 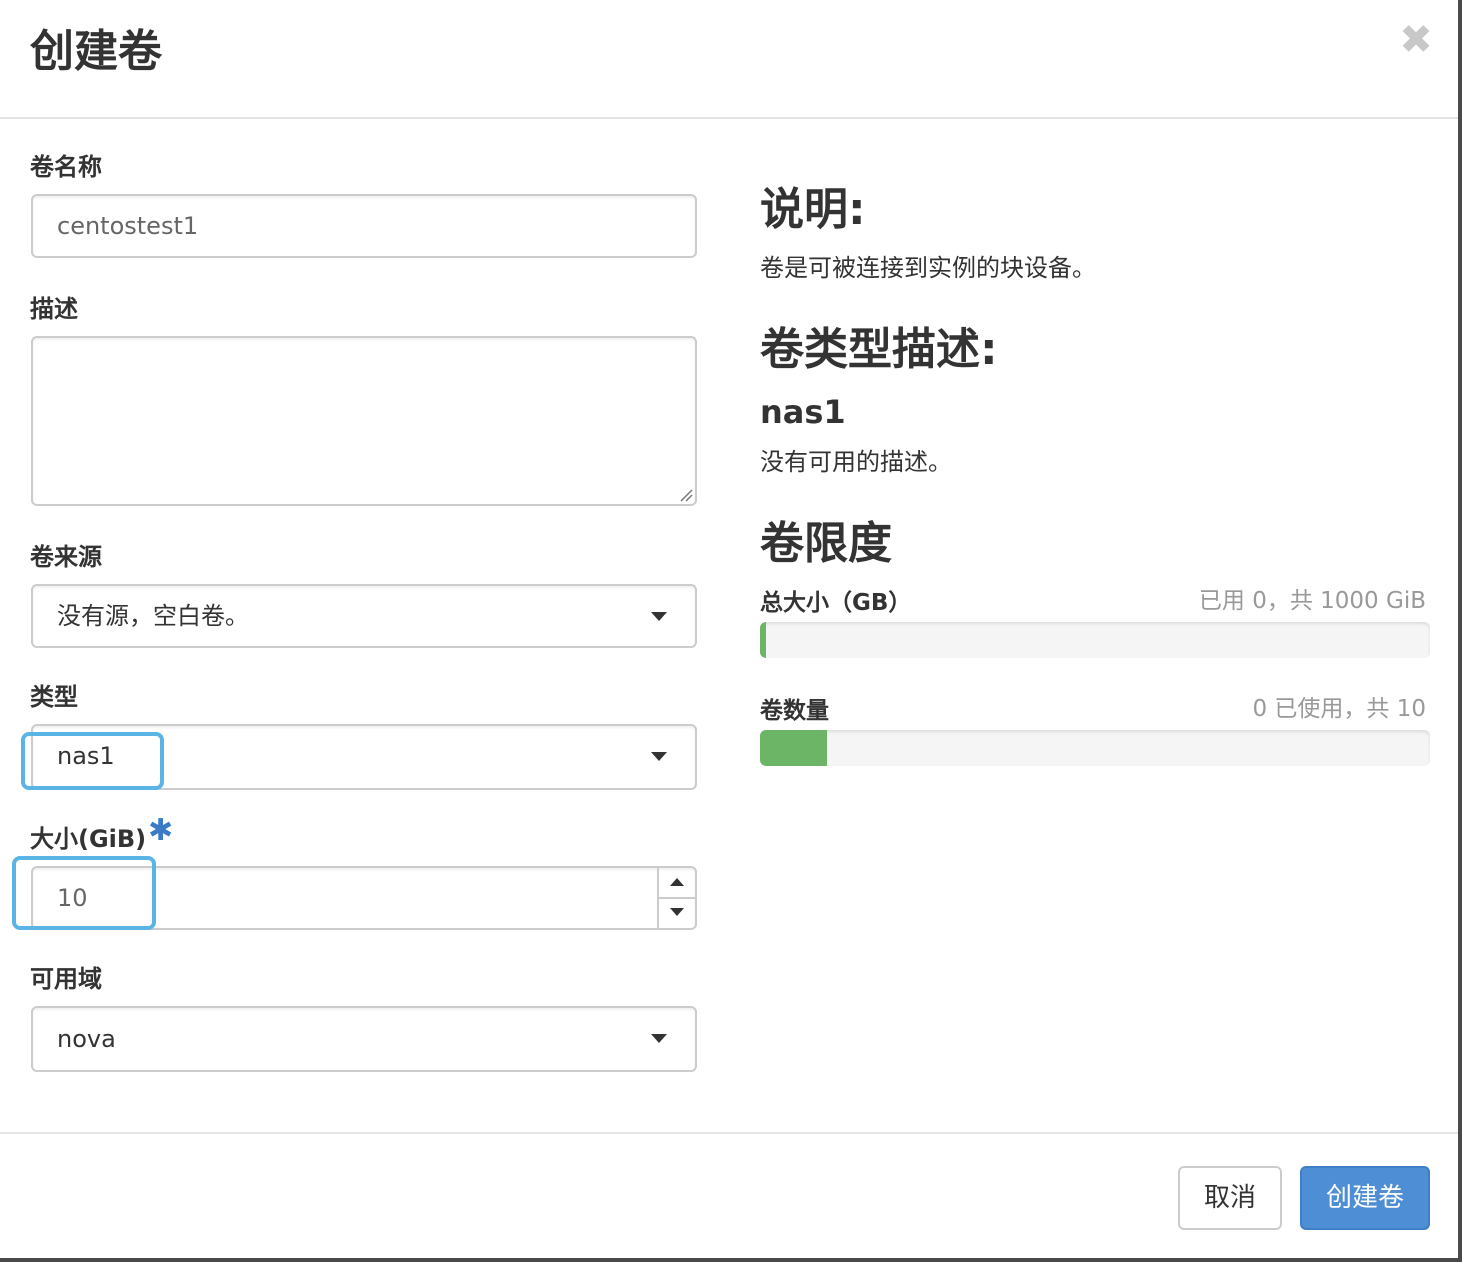 I want to click on size-number-input: 10, so click(x=364, y=898).